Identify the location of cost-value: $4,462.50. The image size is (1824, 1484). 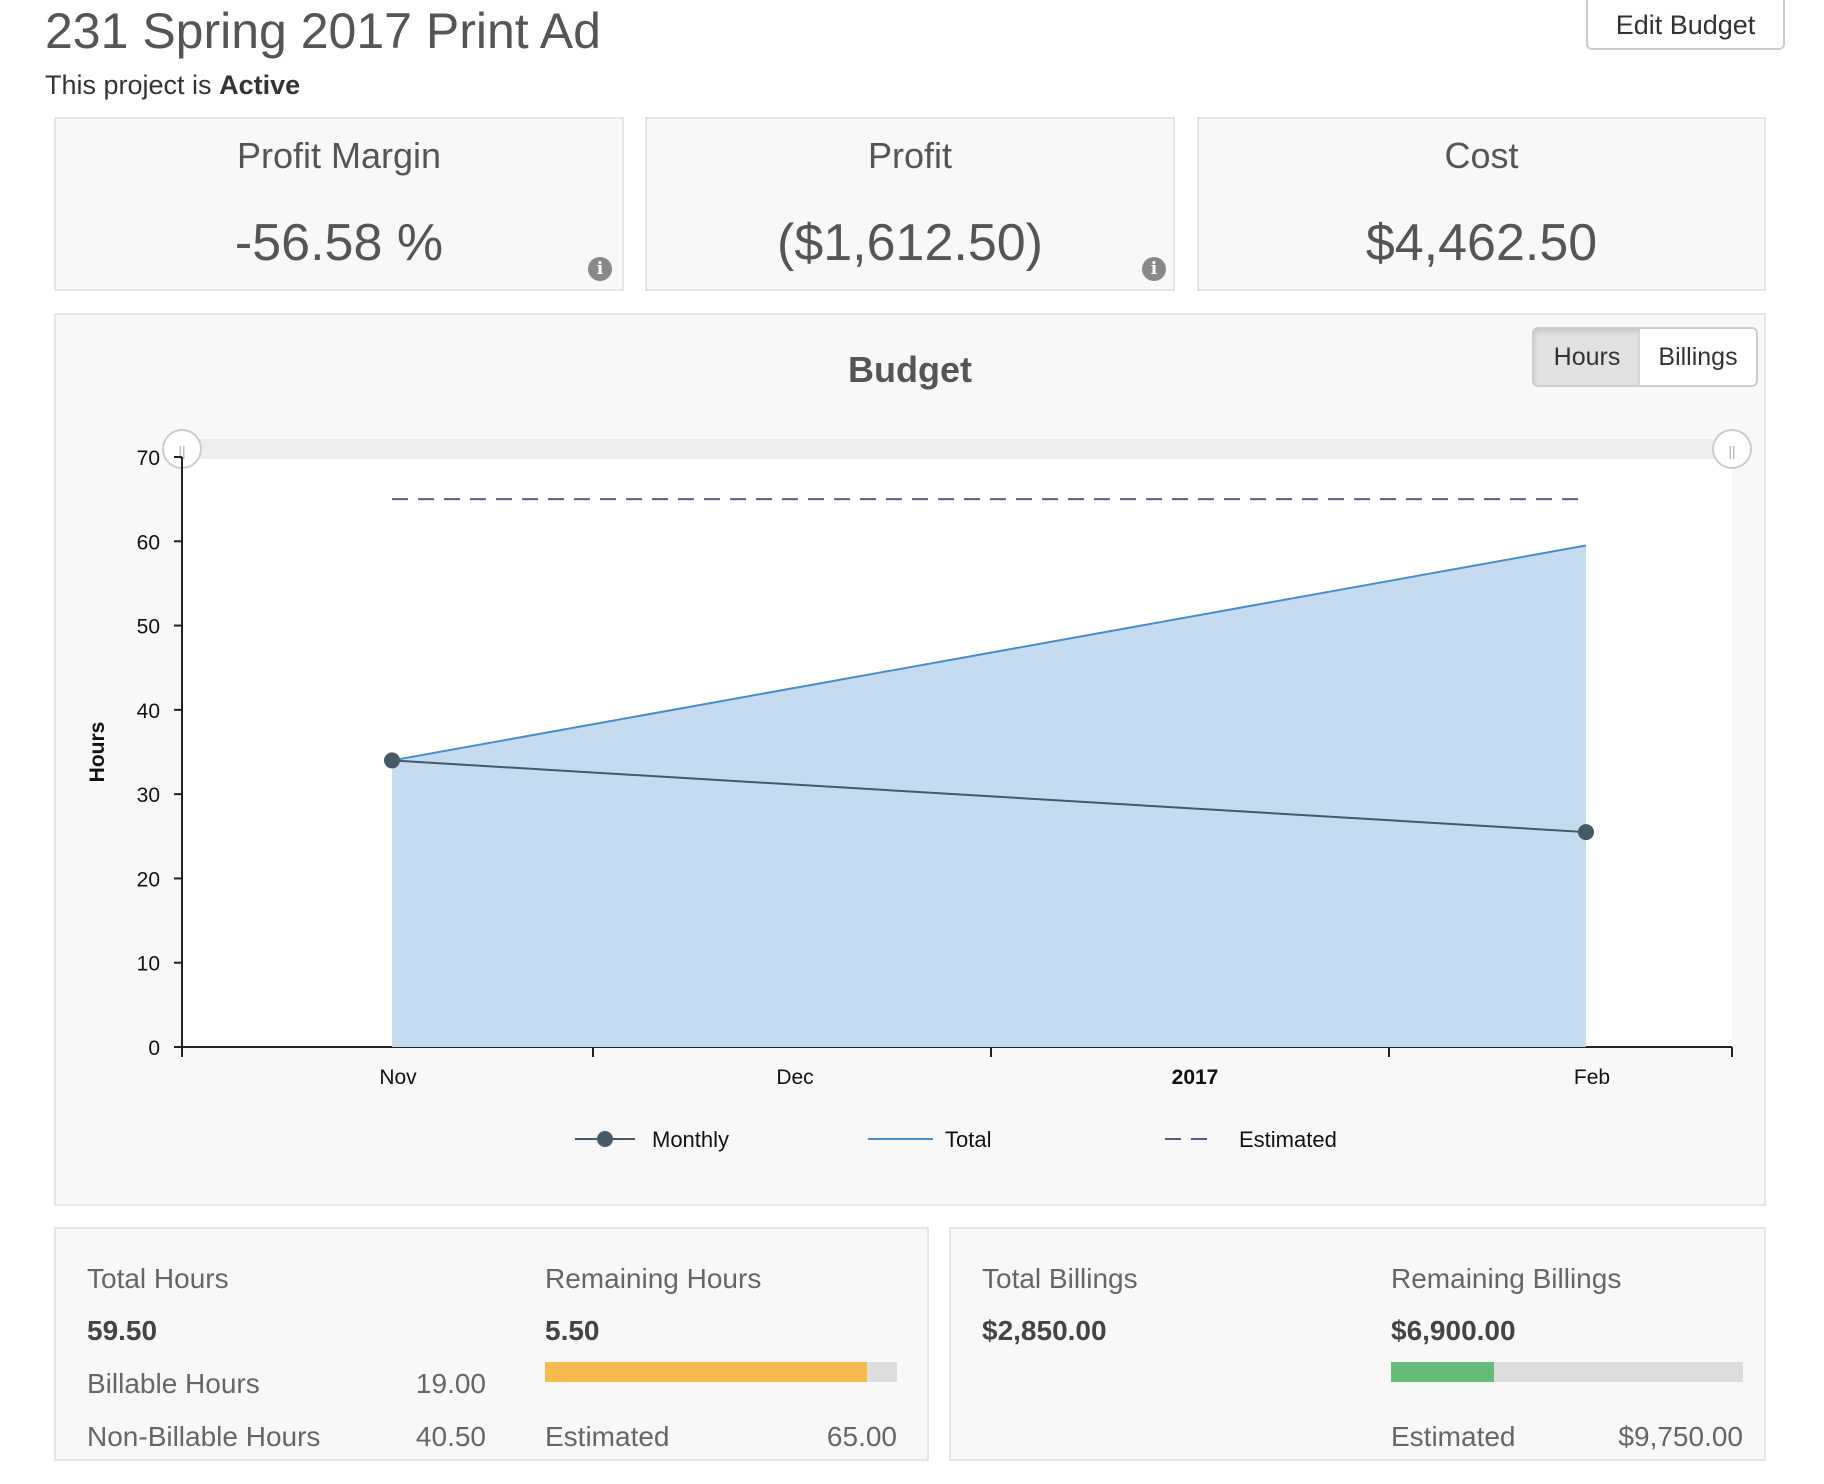
(1481, 243).